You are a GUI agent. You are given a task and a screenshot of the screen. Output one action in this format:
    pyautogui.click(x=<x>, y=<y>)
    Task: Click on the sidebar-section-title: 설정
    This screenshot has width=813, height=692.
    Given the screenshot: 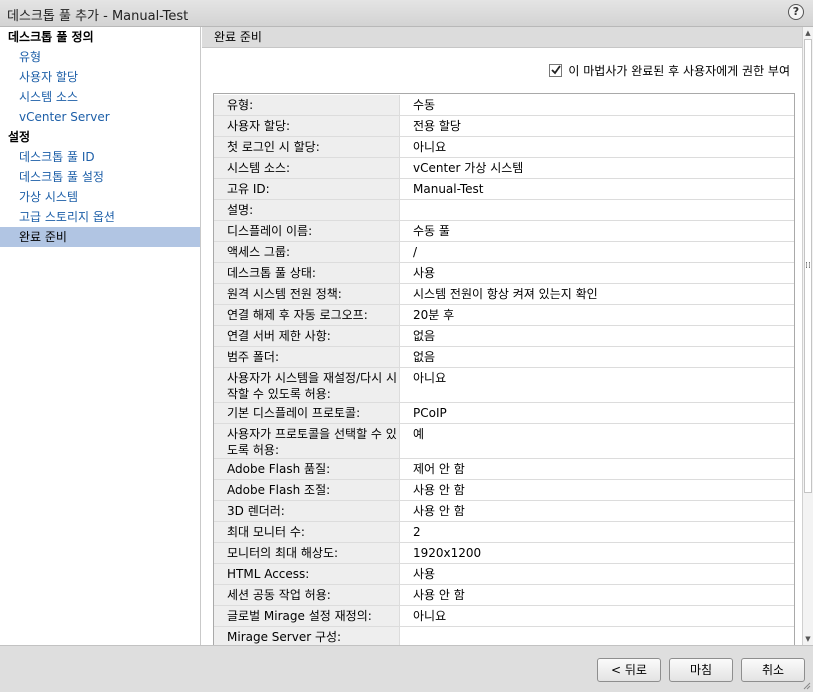 What is the action you would take?
    pyautogui.click(x=19, y=137)
    